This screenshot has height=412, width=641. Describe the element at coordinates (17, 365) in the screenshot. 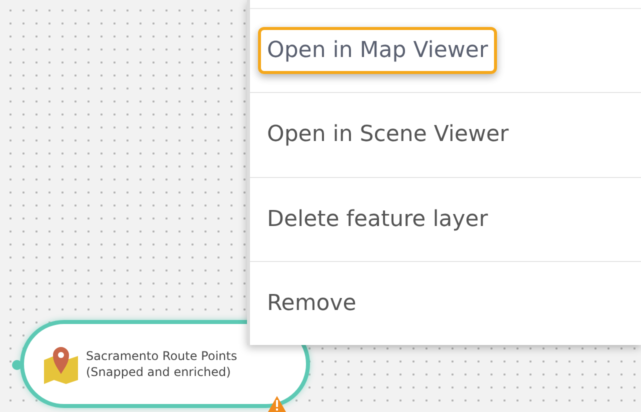

I see `connection-port-icon` at that location.